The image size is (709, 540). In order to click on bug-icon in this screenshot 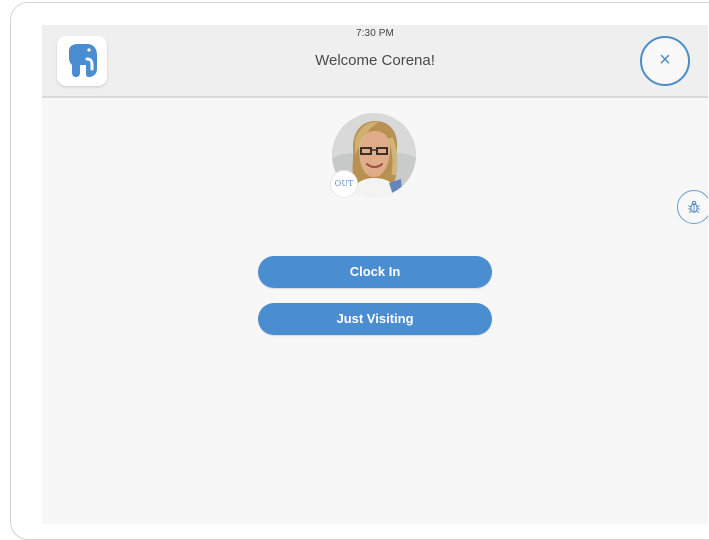, I will do `click(694, 207)`.